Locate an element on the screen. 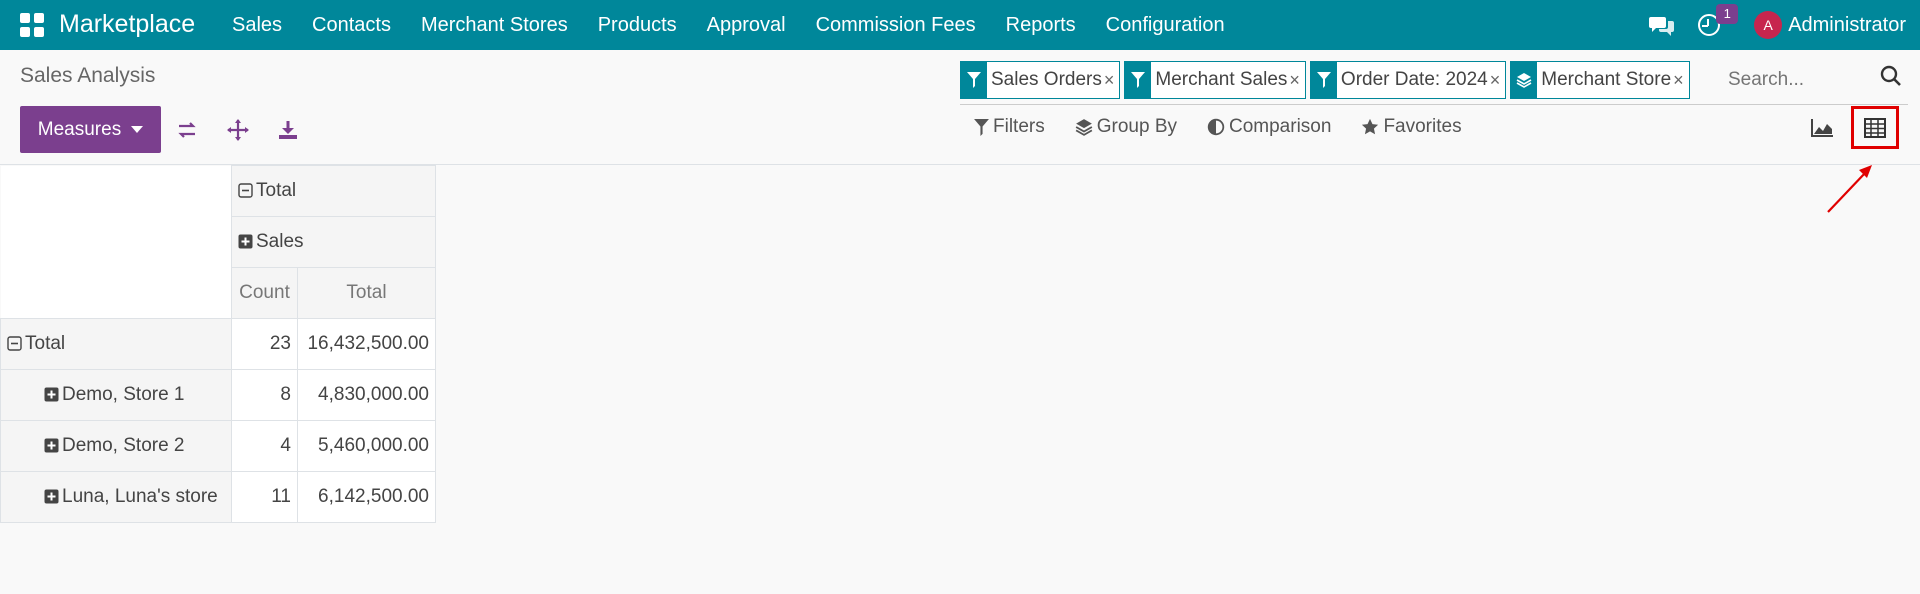  facet-label: Order Date: 2024 is located at coordinates (1414, 79).